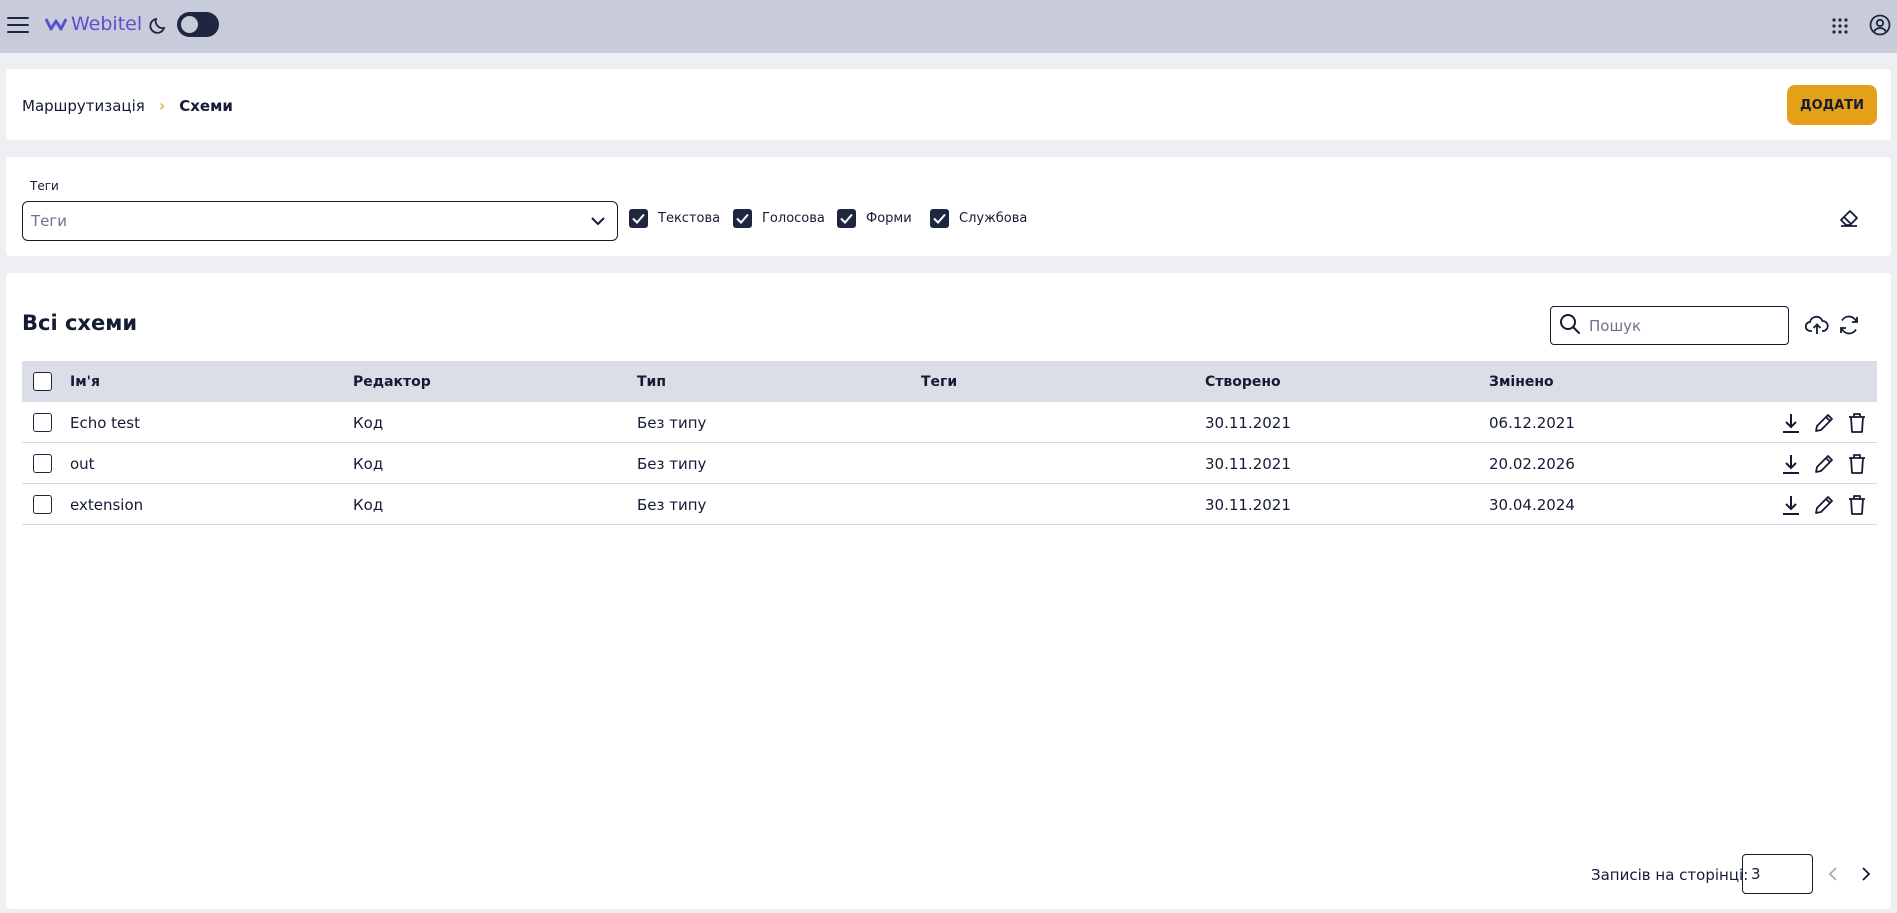  What do you see at coordinates (793, 218) in the screenshot?
I see `checkbox-label: Голосова` at bounding box center [793, 218].